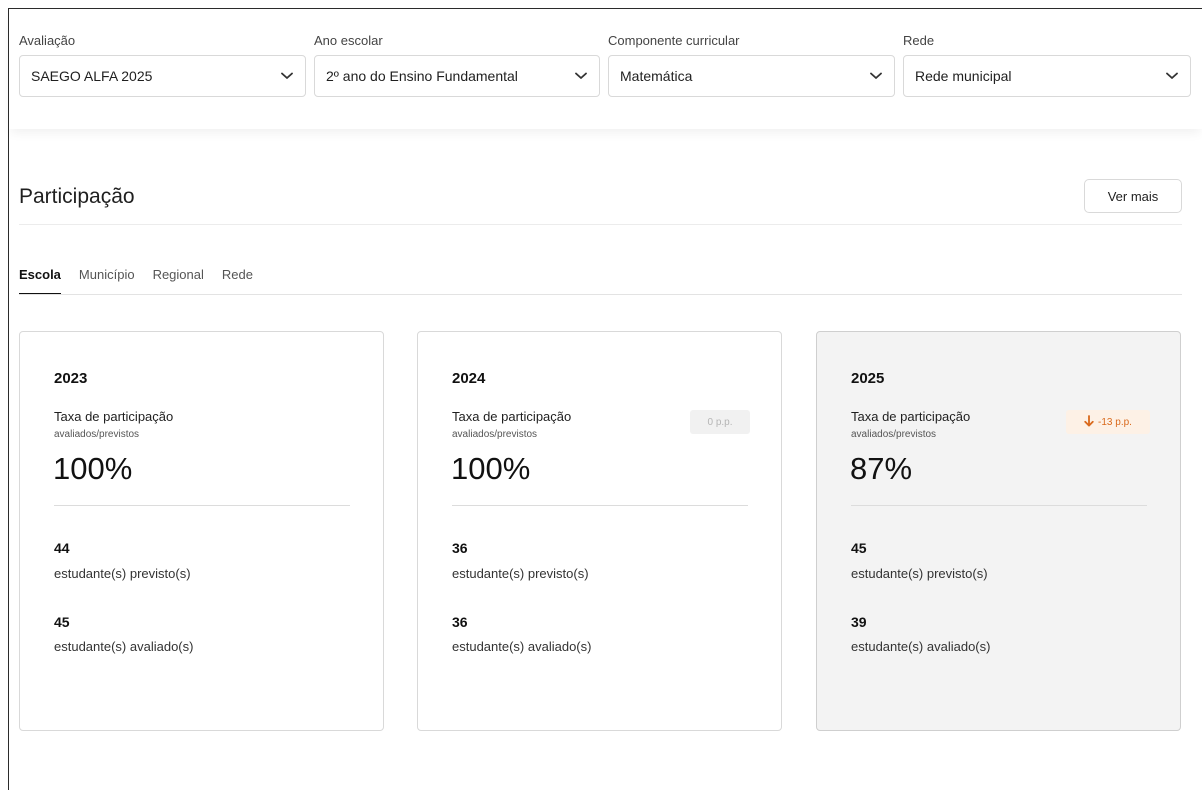  Describe the element at coordinates (422, 76) in the screenshot. I see `select-value: 2º ano do Ensino Fundamental` at that location.